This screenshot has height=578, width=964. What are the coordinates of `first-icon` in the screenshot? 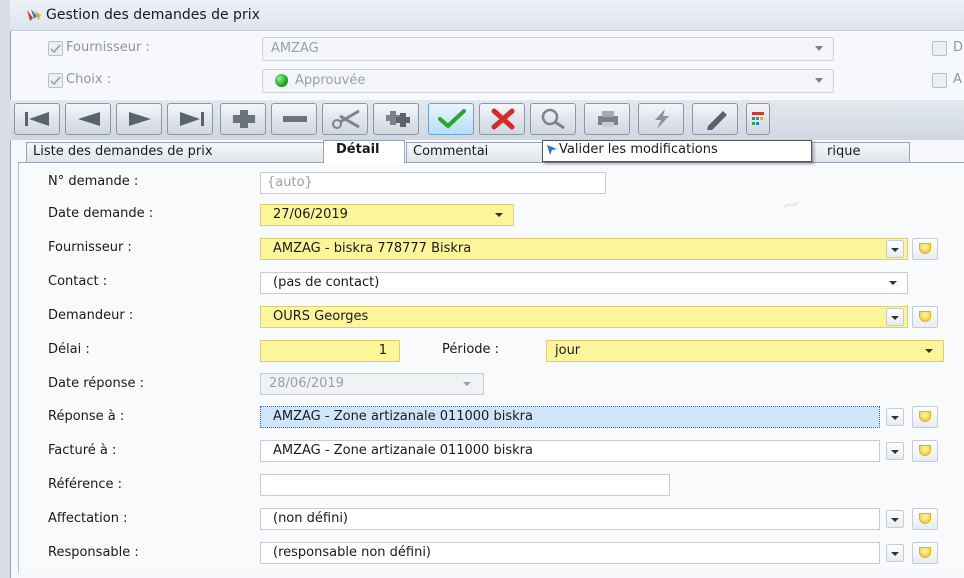 It's located at (37, 119).